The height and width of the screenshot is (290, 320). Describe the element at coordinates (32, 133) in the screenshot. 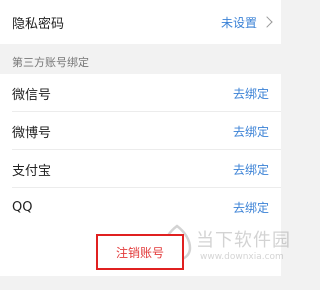

I see `binding-label: 微博号` at that location.